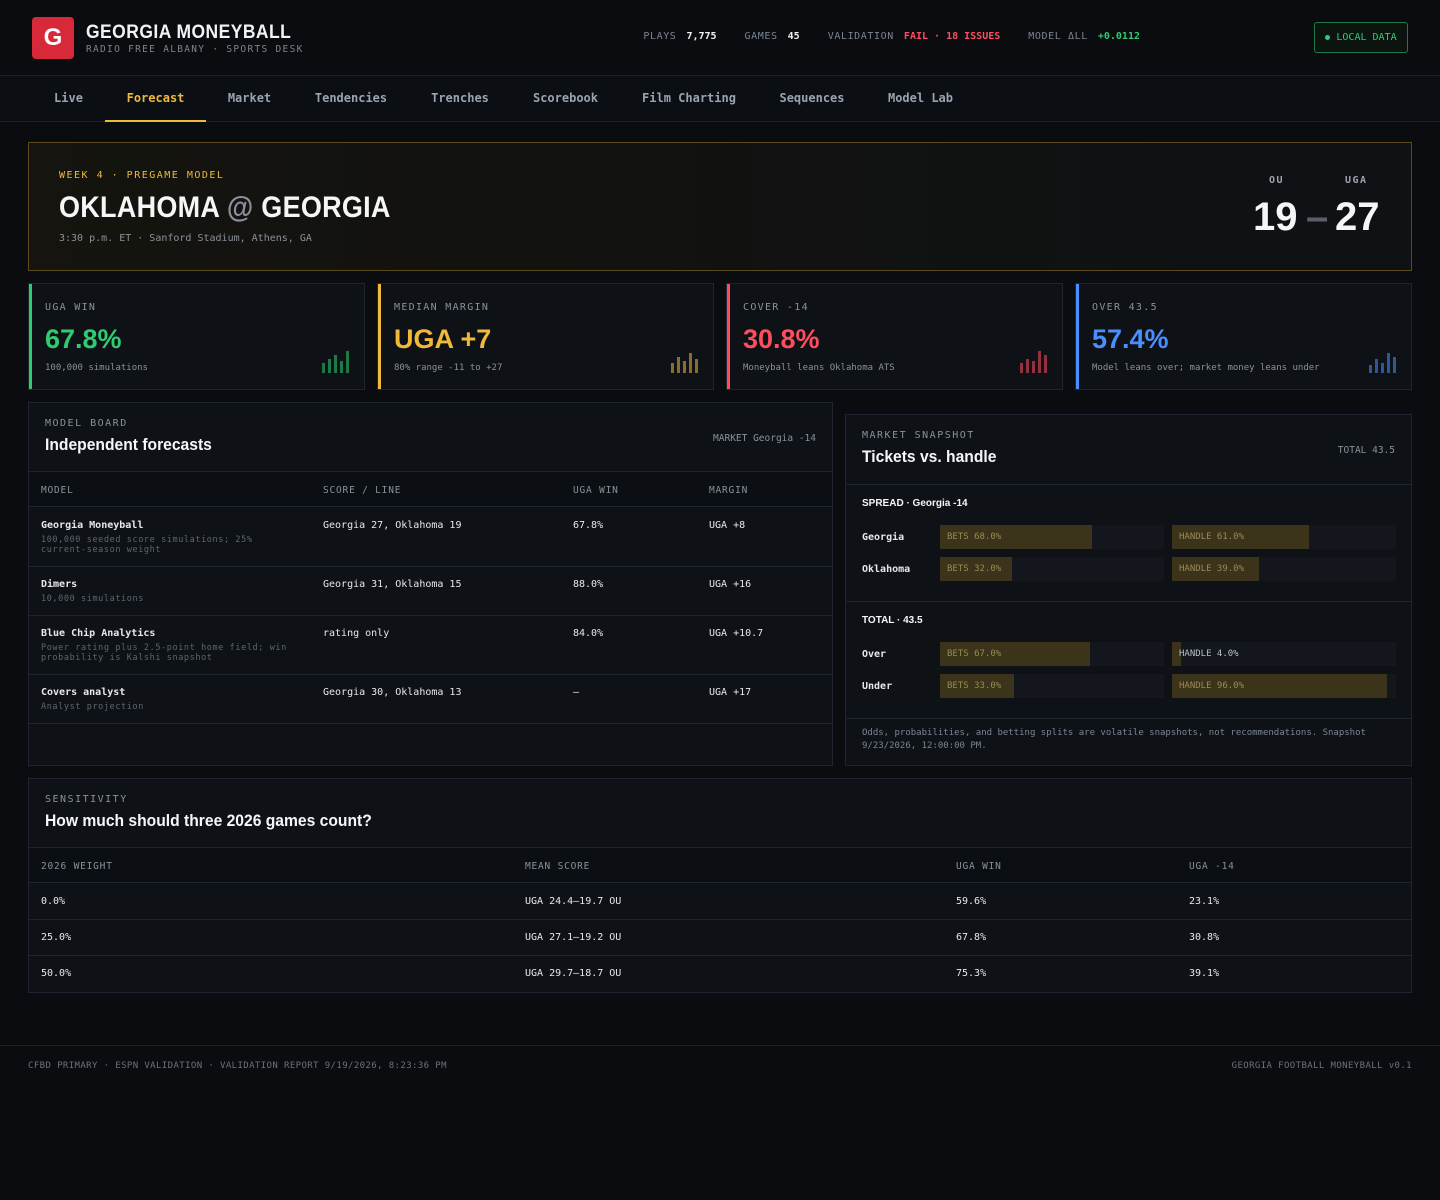 Image resolution: width=1440 pixels, height=1200 pixels. I want to click on model-margin: UGA +16, so click(730, 584).